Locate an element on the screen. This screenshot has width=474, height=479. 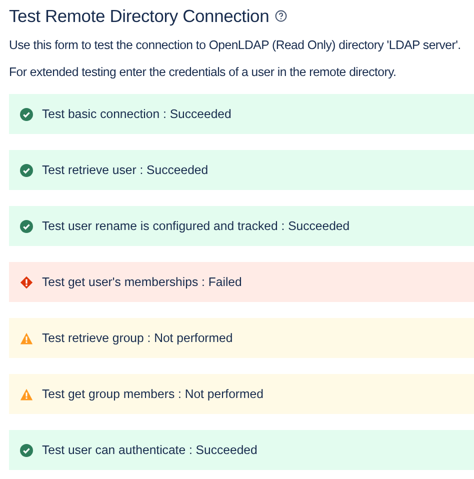
description-text: Use this form to test the connection to OpenLDAP (Read Only) directory 'LDAP server'. is located at coordinates (235, 45).